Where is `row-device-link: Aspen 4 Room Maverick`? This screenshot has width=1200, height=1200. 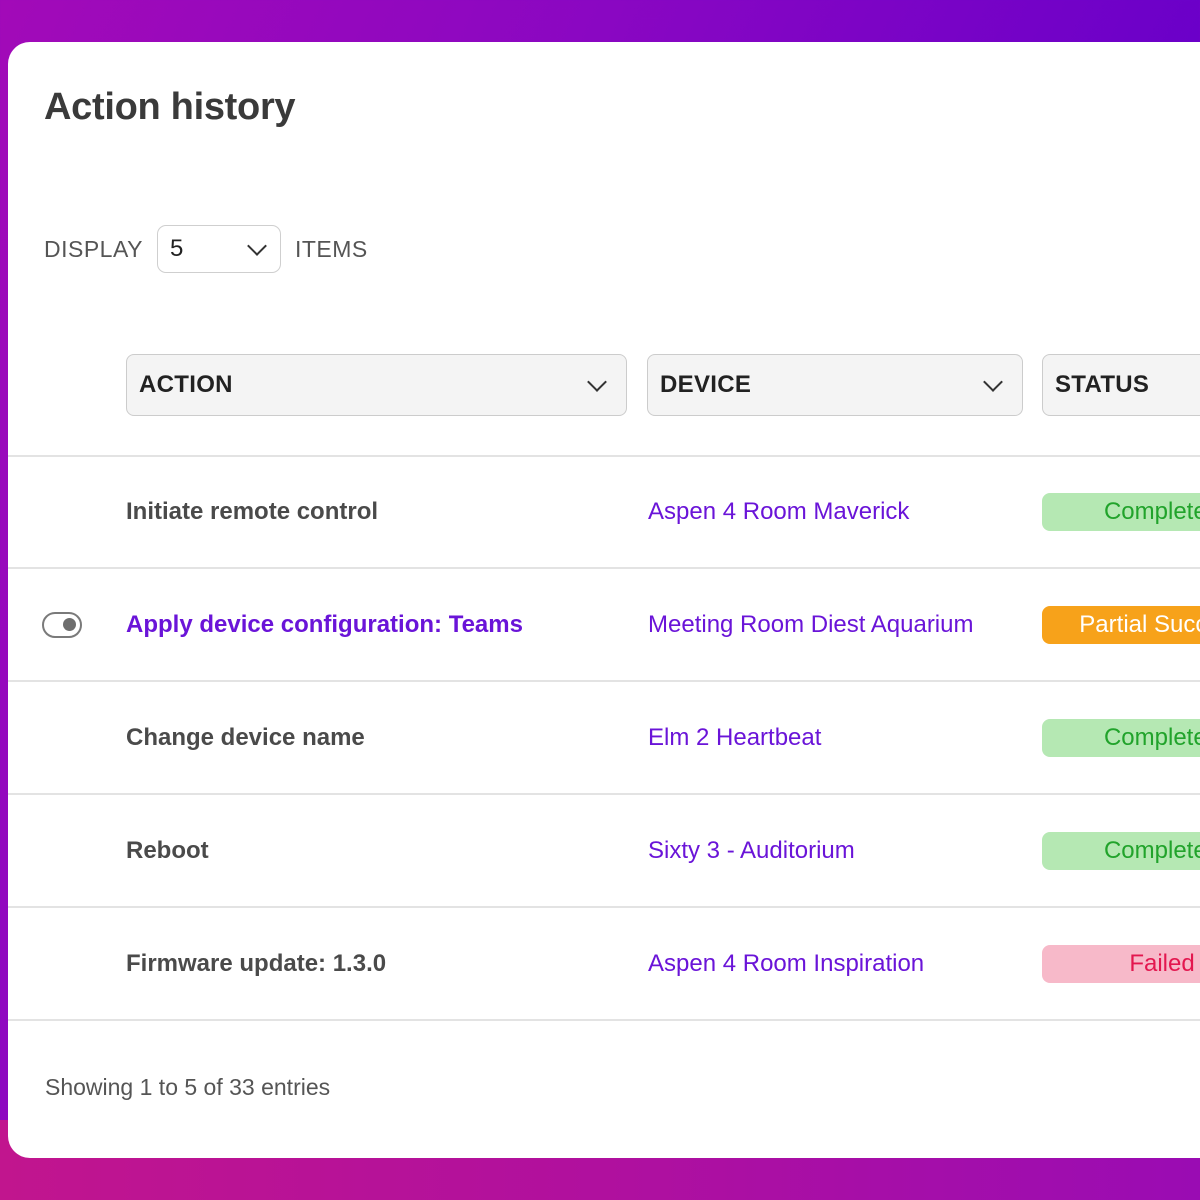
row-device-link: Aspen 4 Room Maverick is located at coordinates (778, 512).